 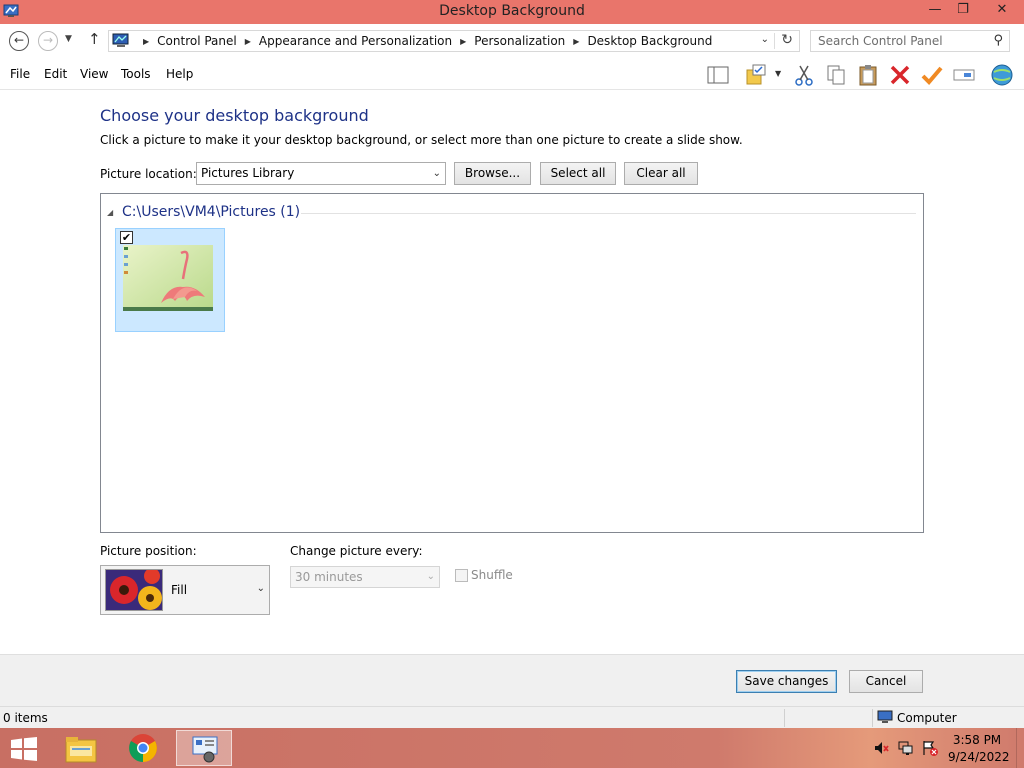 What do you see at coordinates (55, 74) in the screenshot?
I see `menu-edit: Edit` at bounding box center [55, 74].